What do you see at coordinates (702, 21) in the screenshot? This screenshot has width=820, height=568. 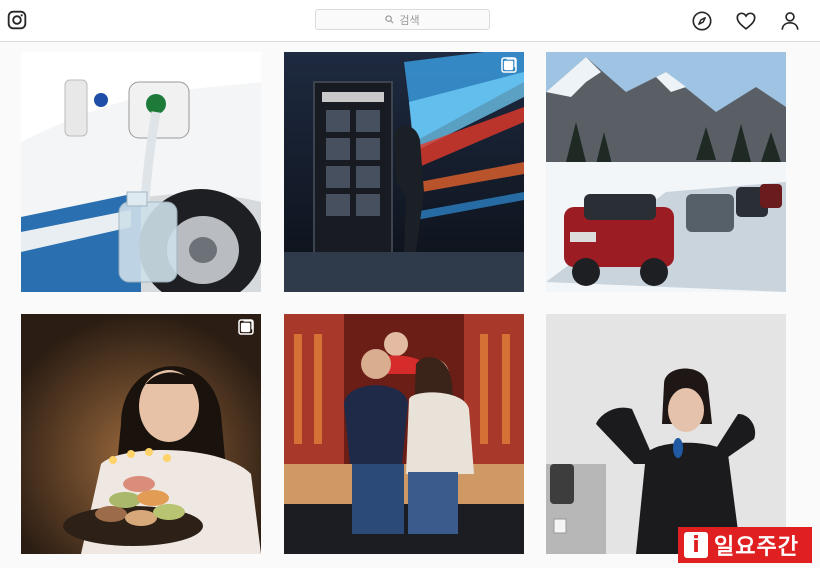 I see `compass-icon` at bounding box center [702, 21].